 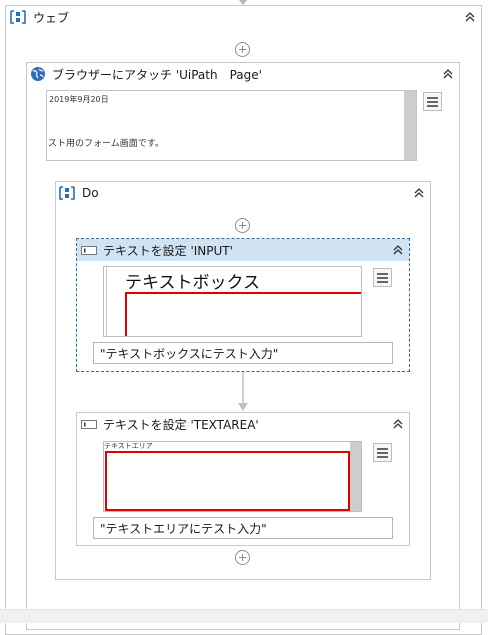 I want to click on attach-browser-title: ブラウザーにアタッチ 'UiPath Page', so click(x=157, y=74).